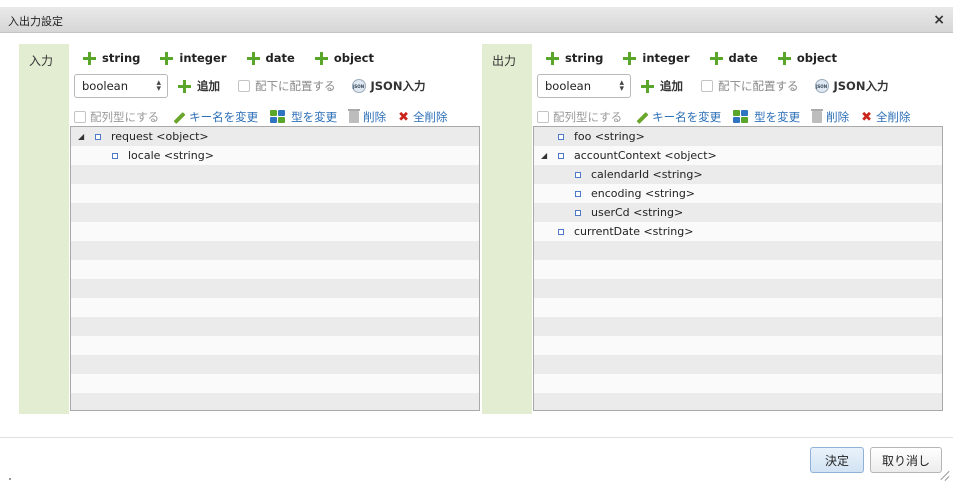 The image size is (953, 484). What do you see at coordinates (158, 86) in the screenshot?
I see `select-arrows-icon: ▴ ▾` at bounding box center [158, 86].